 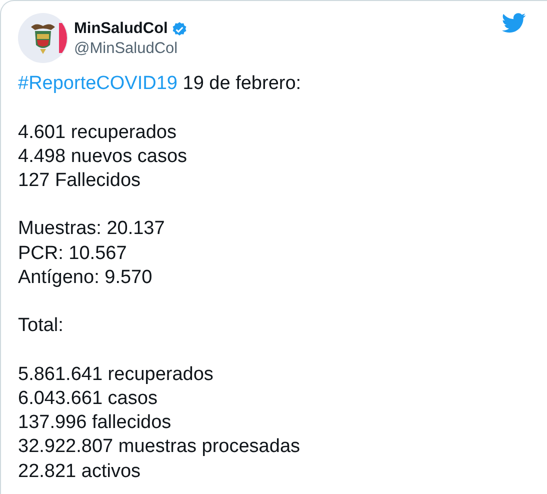 What do you see at coordinates (159, 447) in the screenshot?
I see `tweet-line: 32.922.807 muestras procesadas` at bounding box center [159, 447].